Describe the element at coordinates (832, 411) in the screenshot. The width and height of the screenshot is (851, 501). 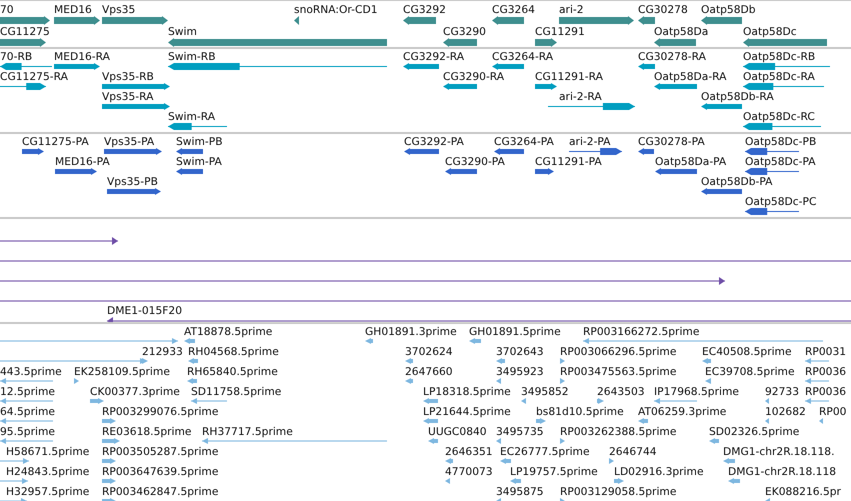
I see `feature-label: RP00` at that location.